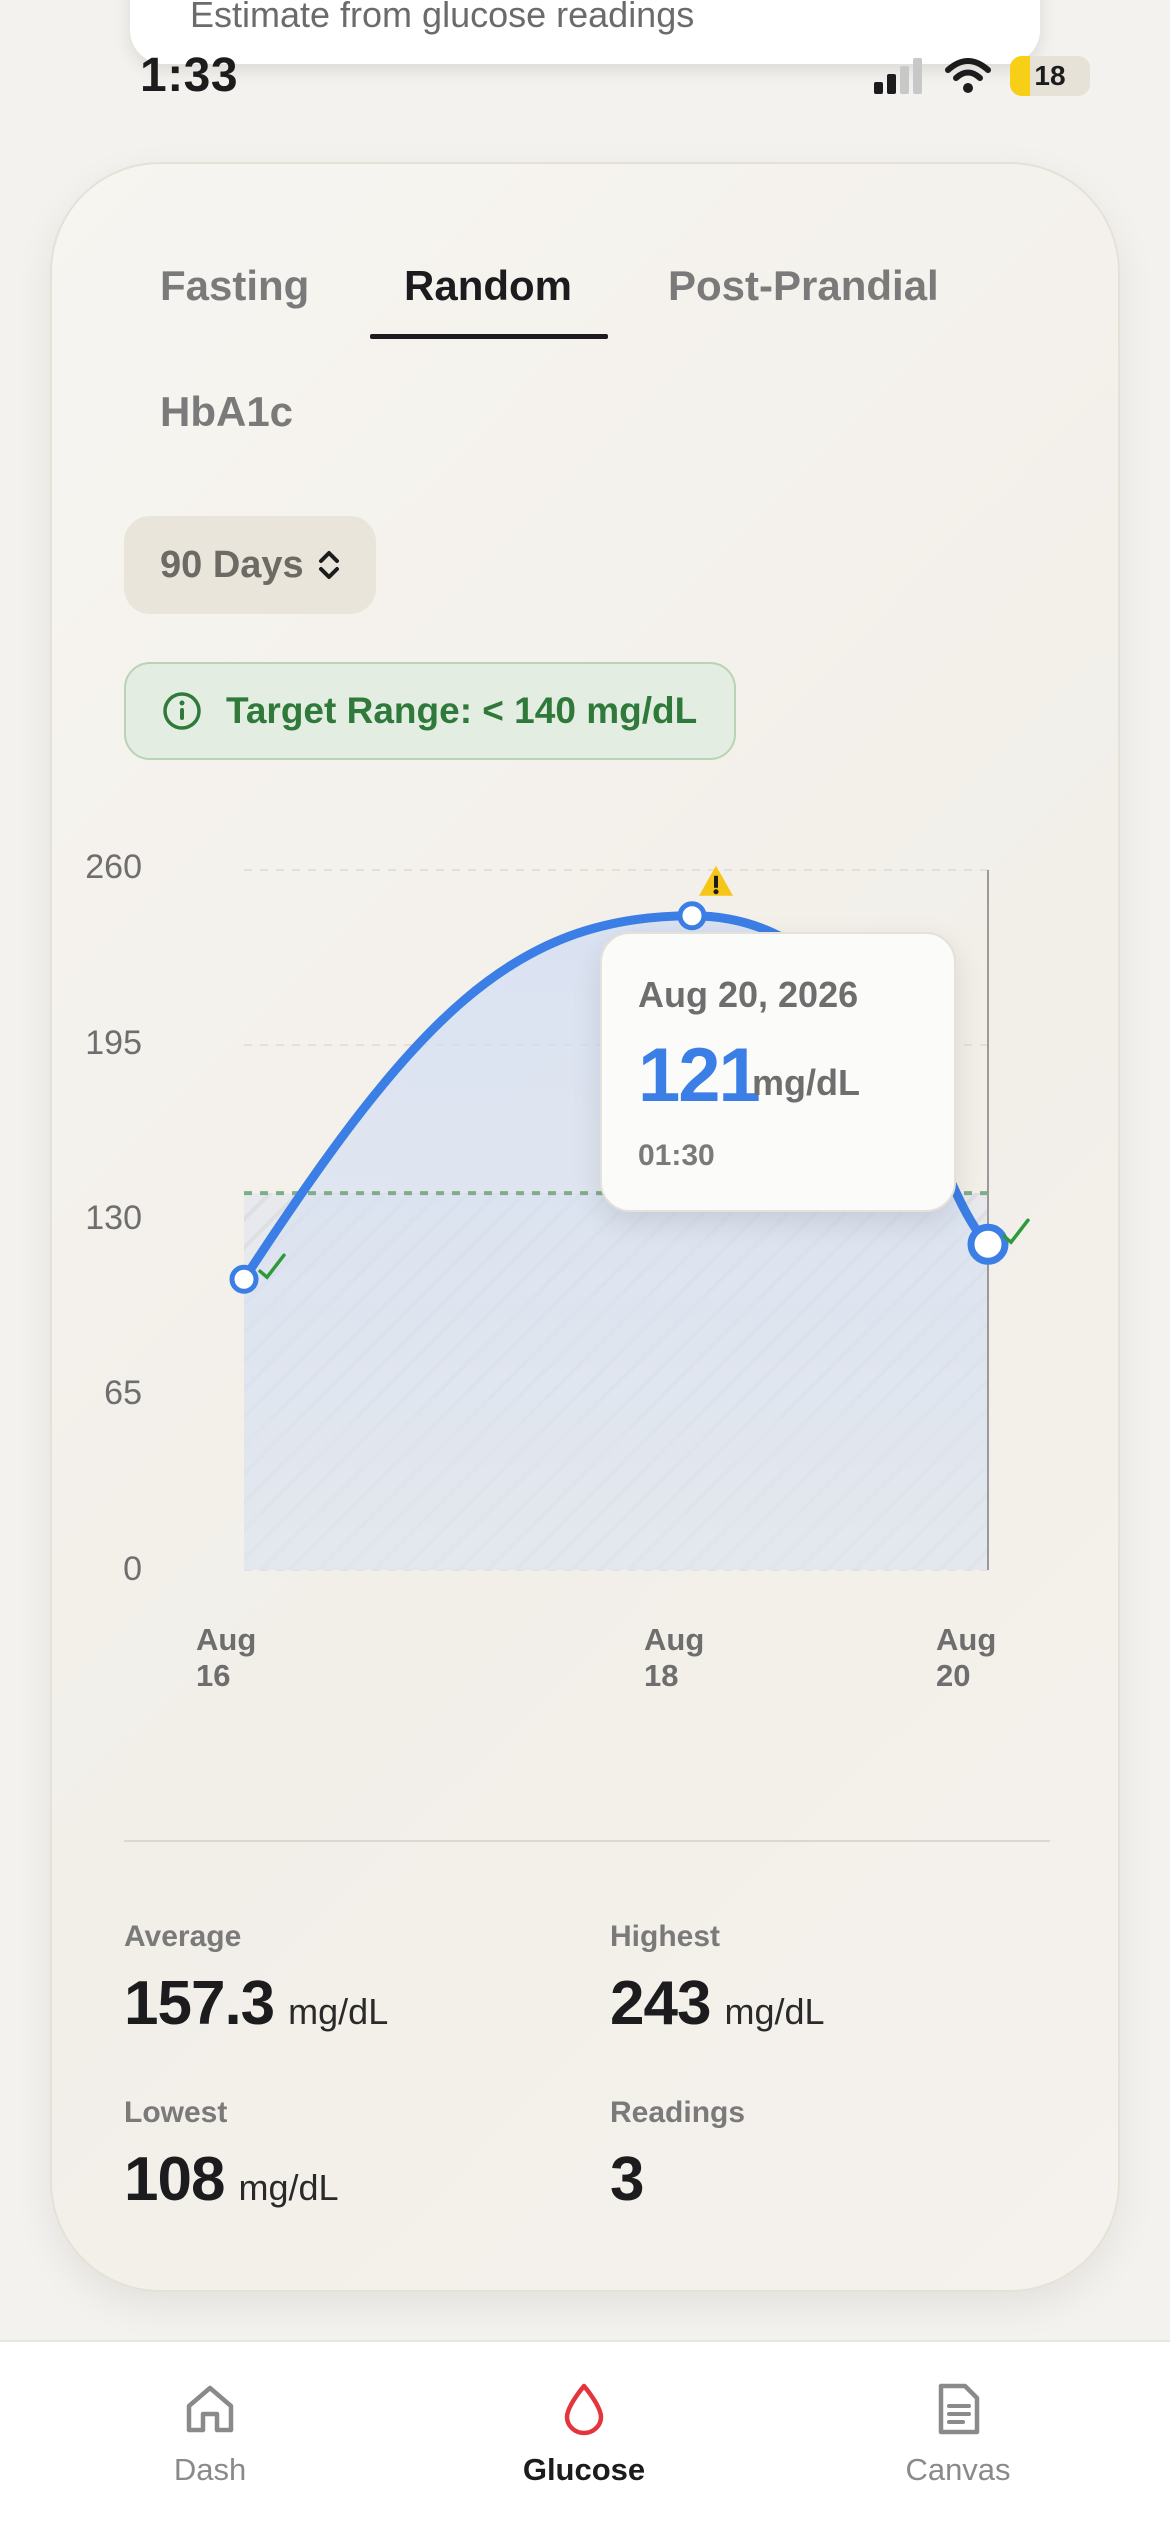 The height and width of the screenshot is (2532, 1170). I want to click on status-time: 1:33, so click(189, 75).